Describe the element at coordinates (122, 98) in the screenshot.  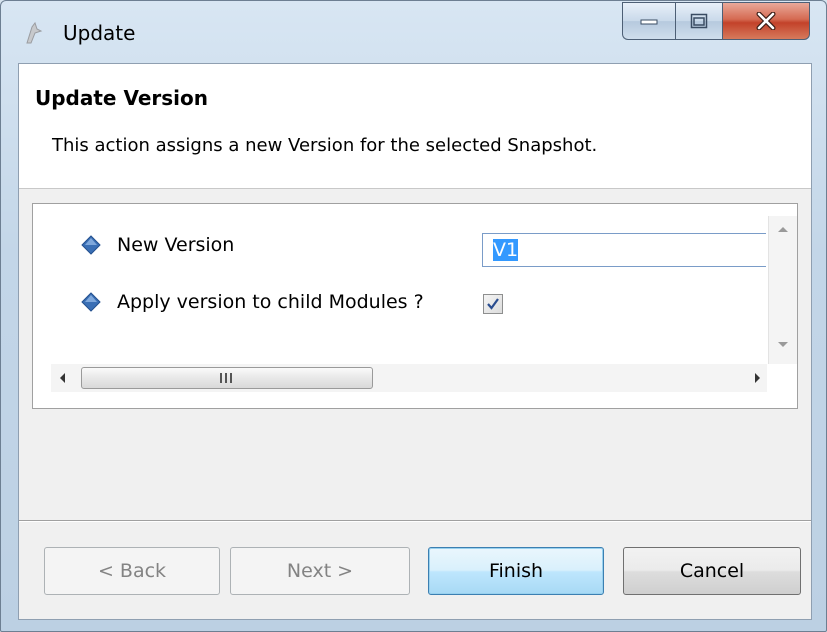
I see `page-title: Update Version` at that location.